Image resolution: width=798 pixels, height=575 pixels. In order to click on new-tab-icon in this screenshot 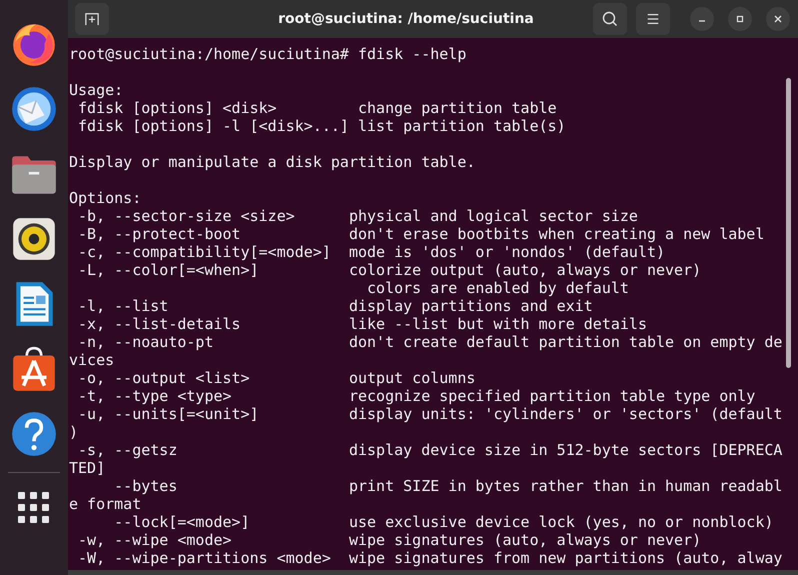, I will do `click(92, 19)`.